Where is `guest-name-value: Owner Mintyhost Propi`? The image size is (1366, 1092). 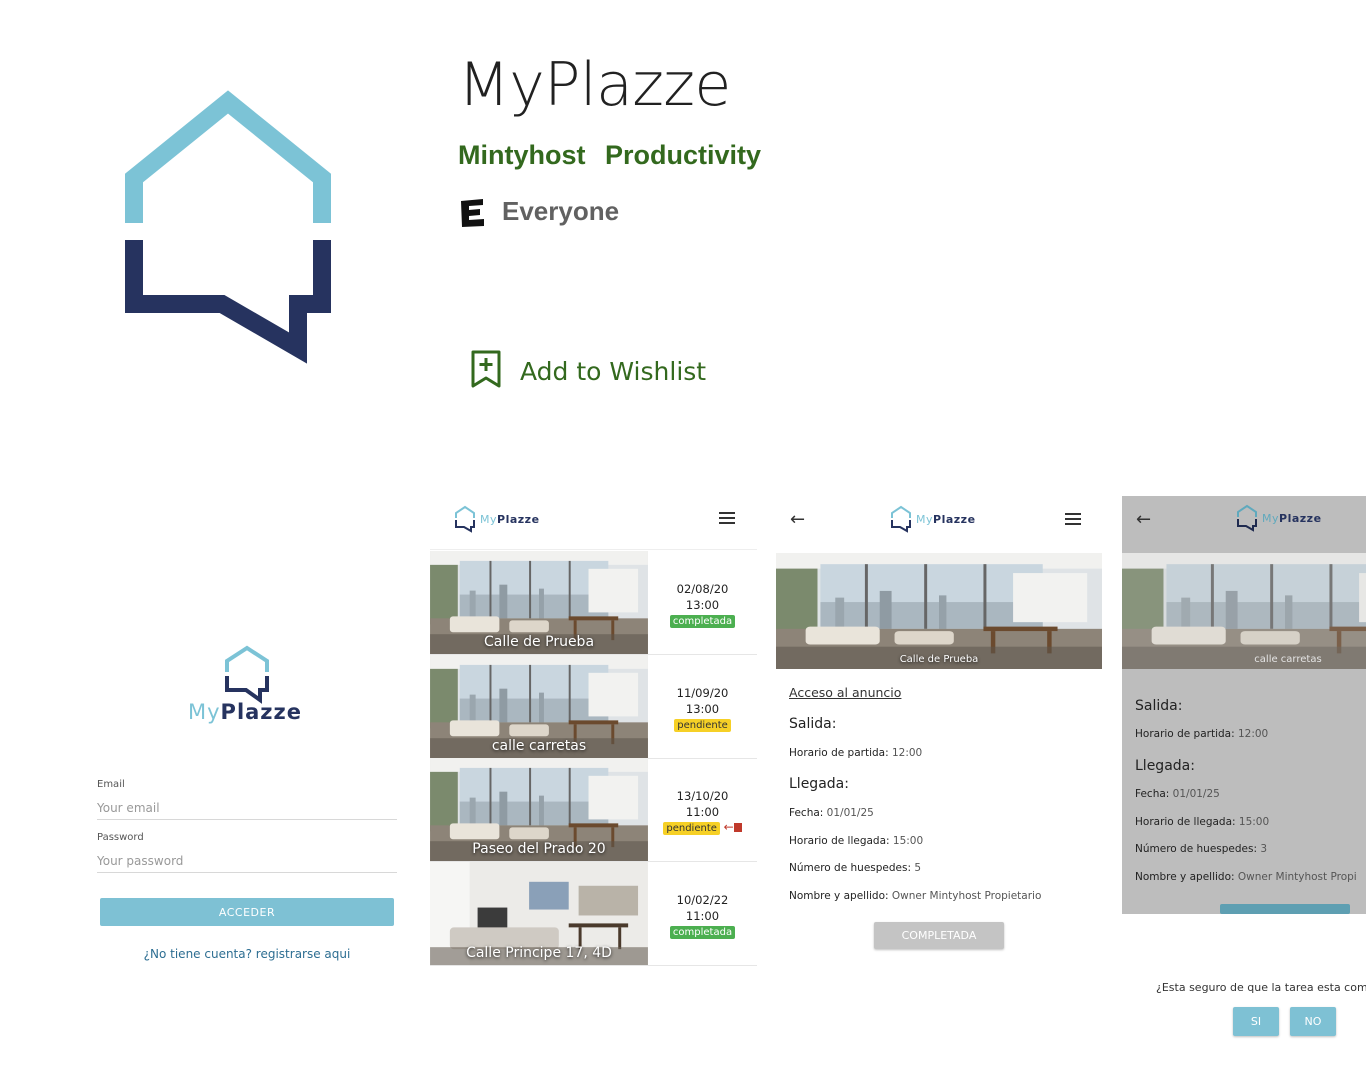
guest-name-value: Owner Mintyhost Propi is located at coordinates (1297, 877).